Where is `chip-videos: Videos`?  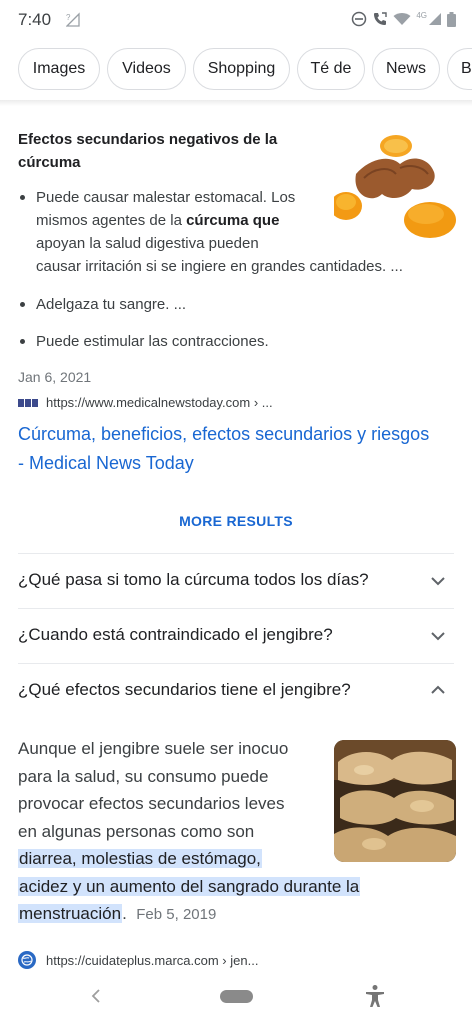
chip-videos: Videos is located at coordinates (146, 69).